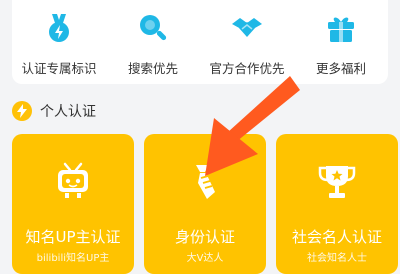  What do you see at coordinates (153, 28) in the screenshot?
I see `search-icon` at bounding box center [153, 28].